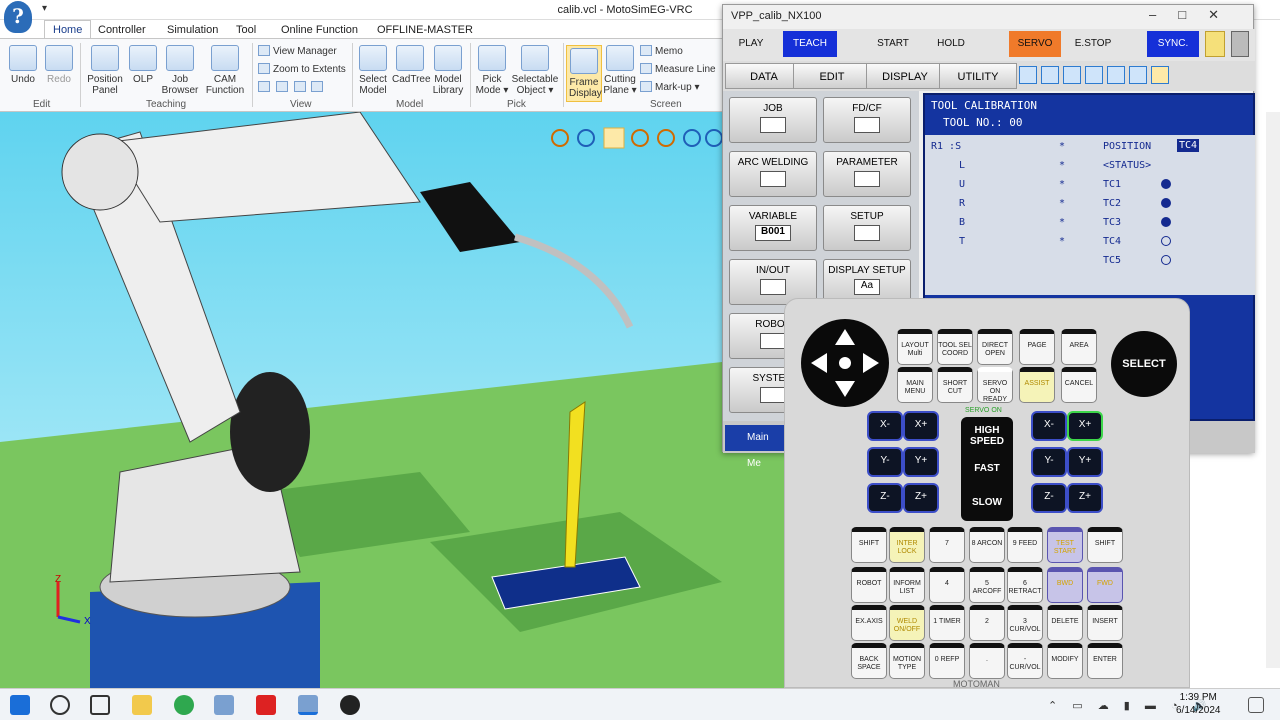 This screenshot has height=720, width=1280. I want to click on cancel-key: CANCEL, so click(1079, 385).